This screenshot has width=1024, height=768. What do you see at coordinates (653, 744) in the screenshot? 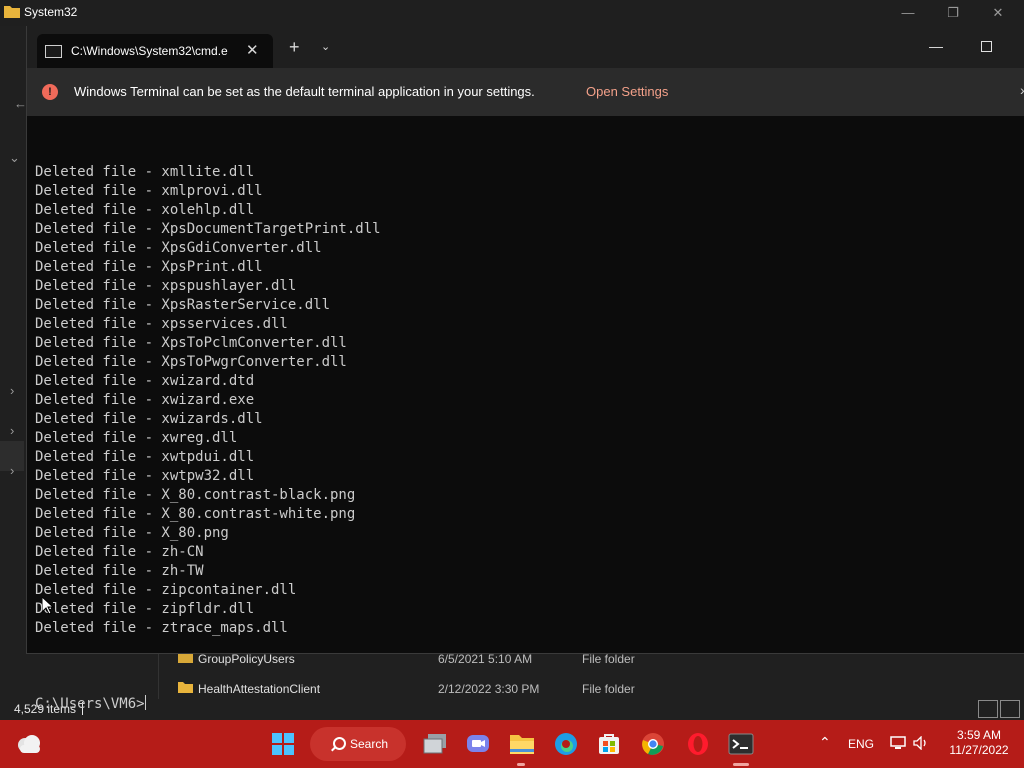
I see `chrome-icon` at bounding box center [653, 744].